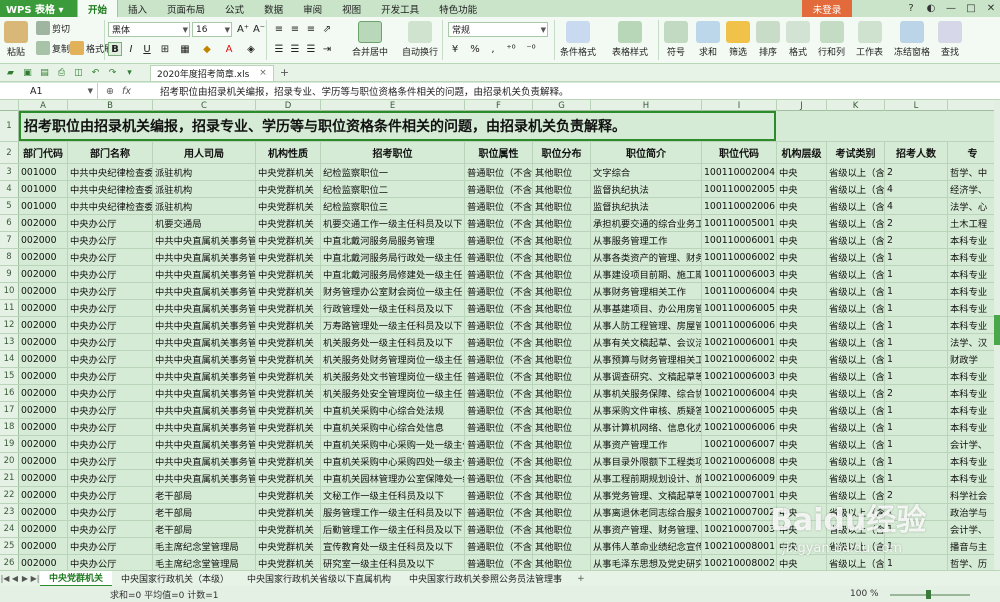 The image size is (1000, 602). I want to click on grow-font-icon: A⁺, so click(243, 29).